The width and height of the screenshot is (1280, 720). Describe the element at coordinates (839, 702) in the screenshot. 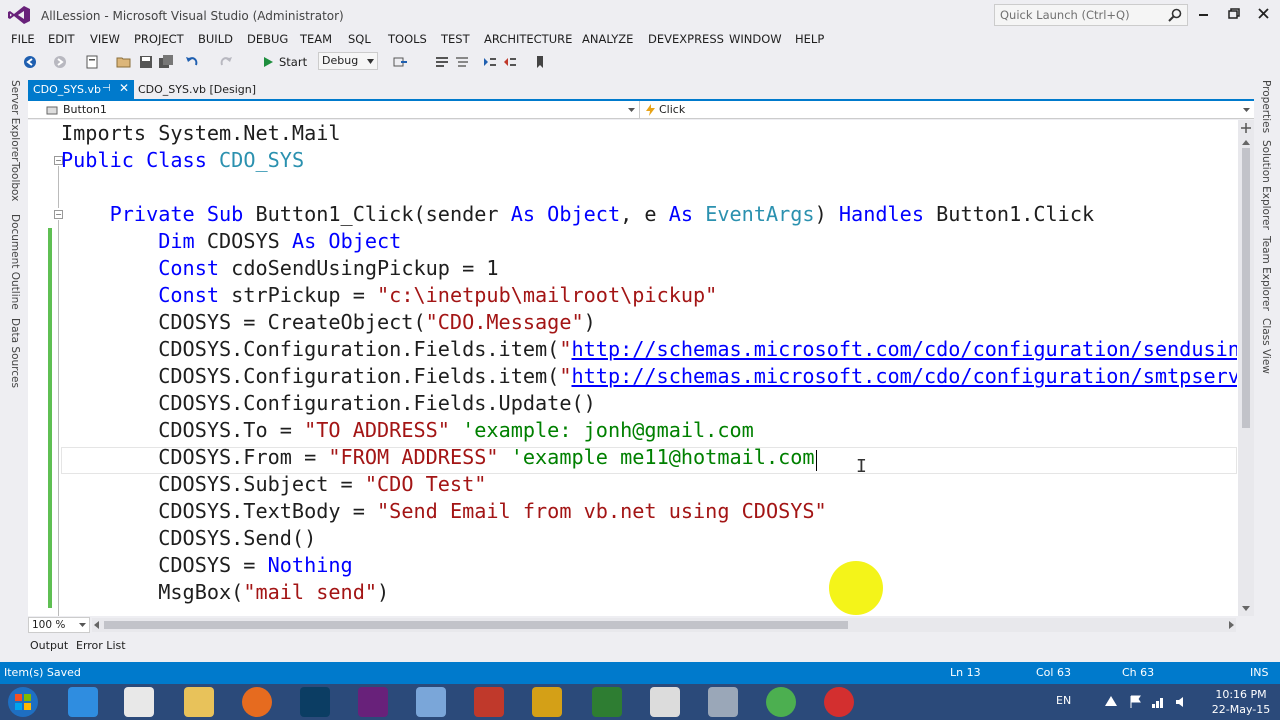

I see `opera-icon` at that location.